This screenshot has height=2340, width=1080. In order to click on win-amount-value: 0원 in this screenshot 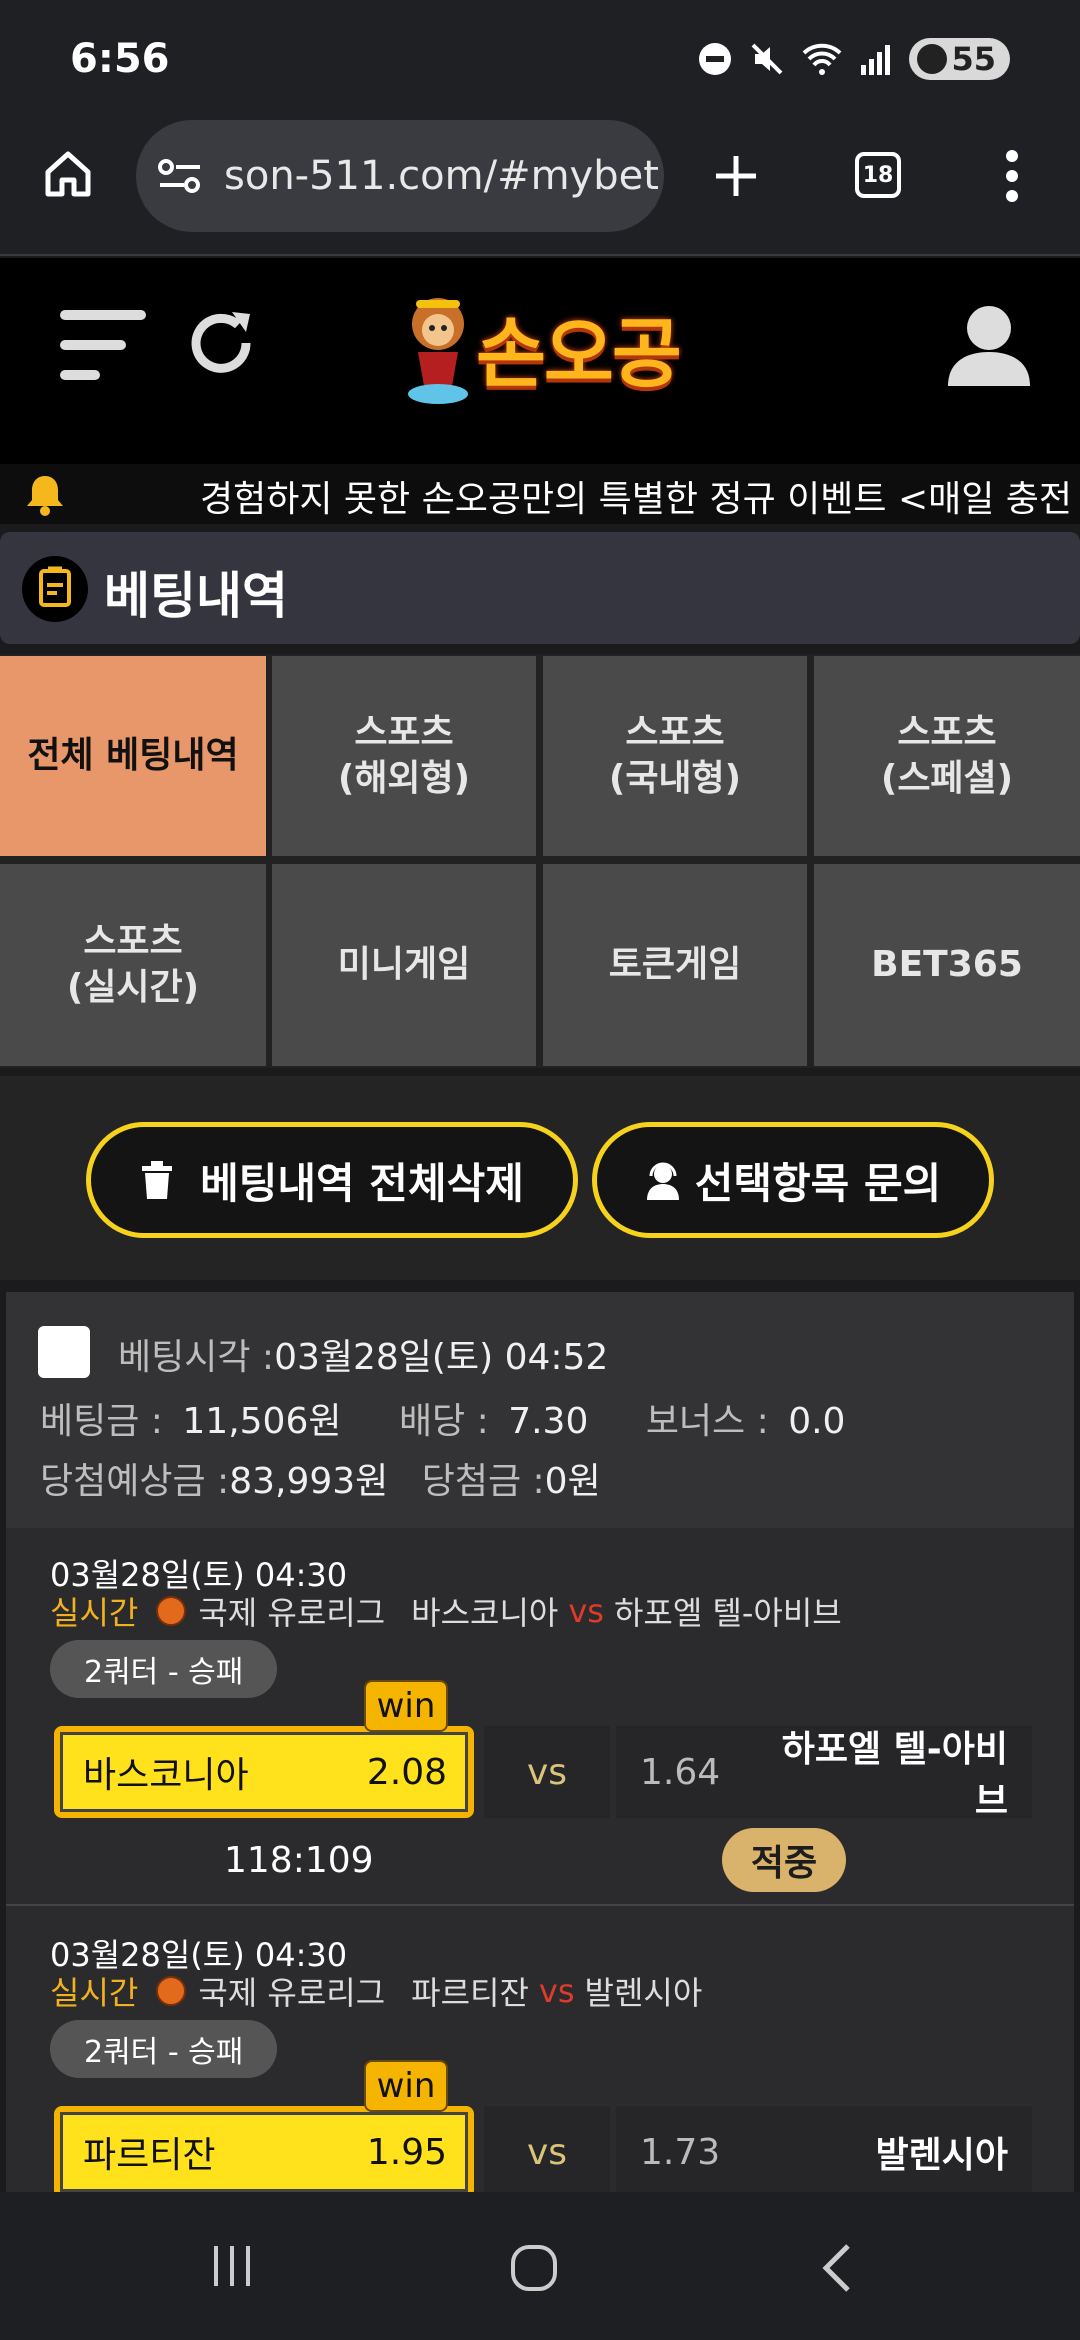, I will do `click(572, 1481)`.